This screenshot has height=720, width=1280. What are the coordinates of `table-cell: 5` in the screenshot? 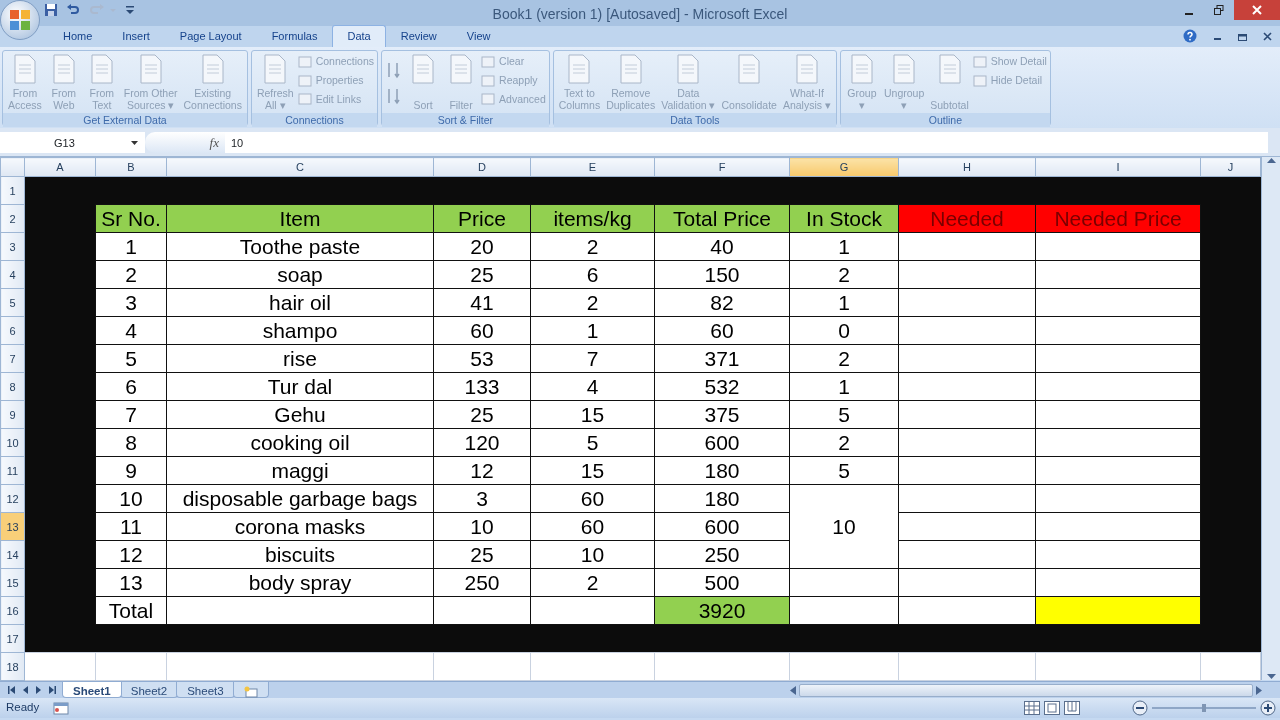 It's located at (592, 442).